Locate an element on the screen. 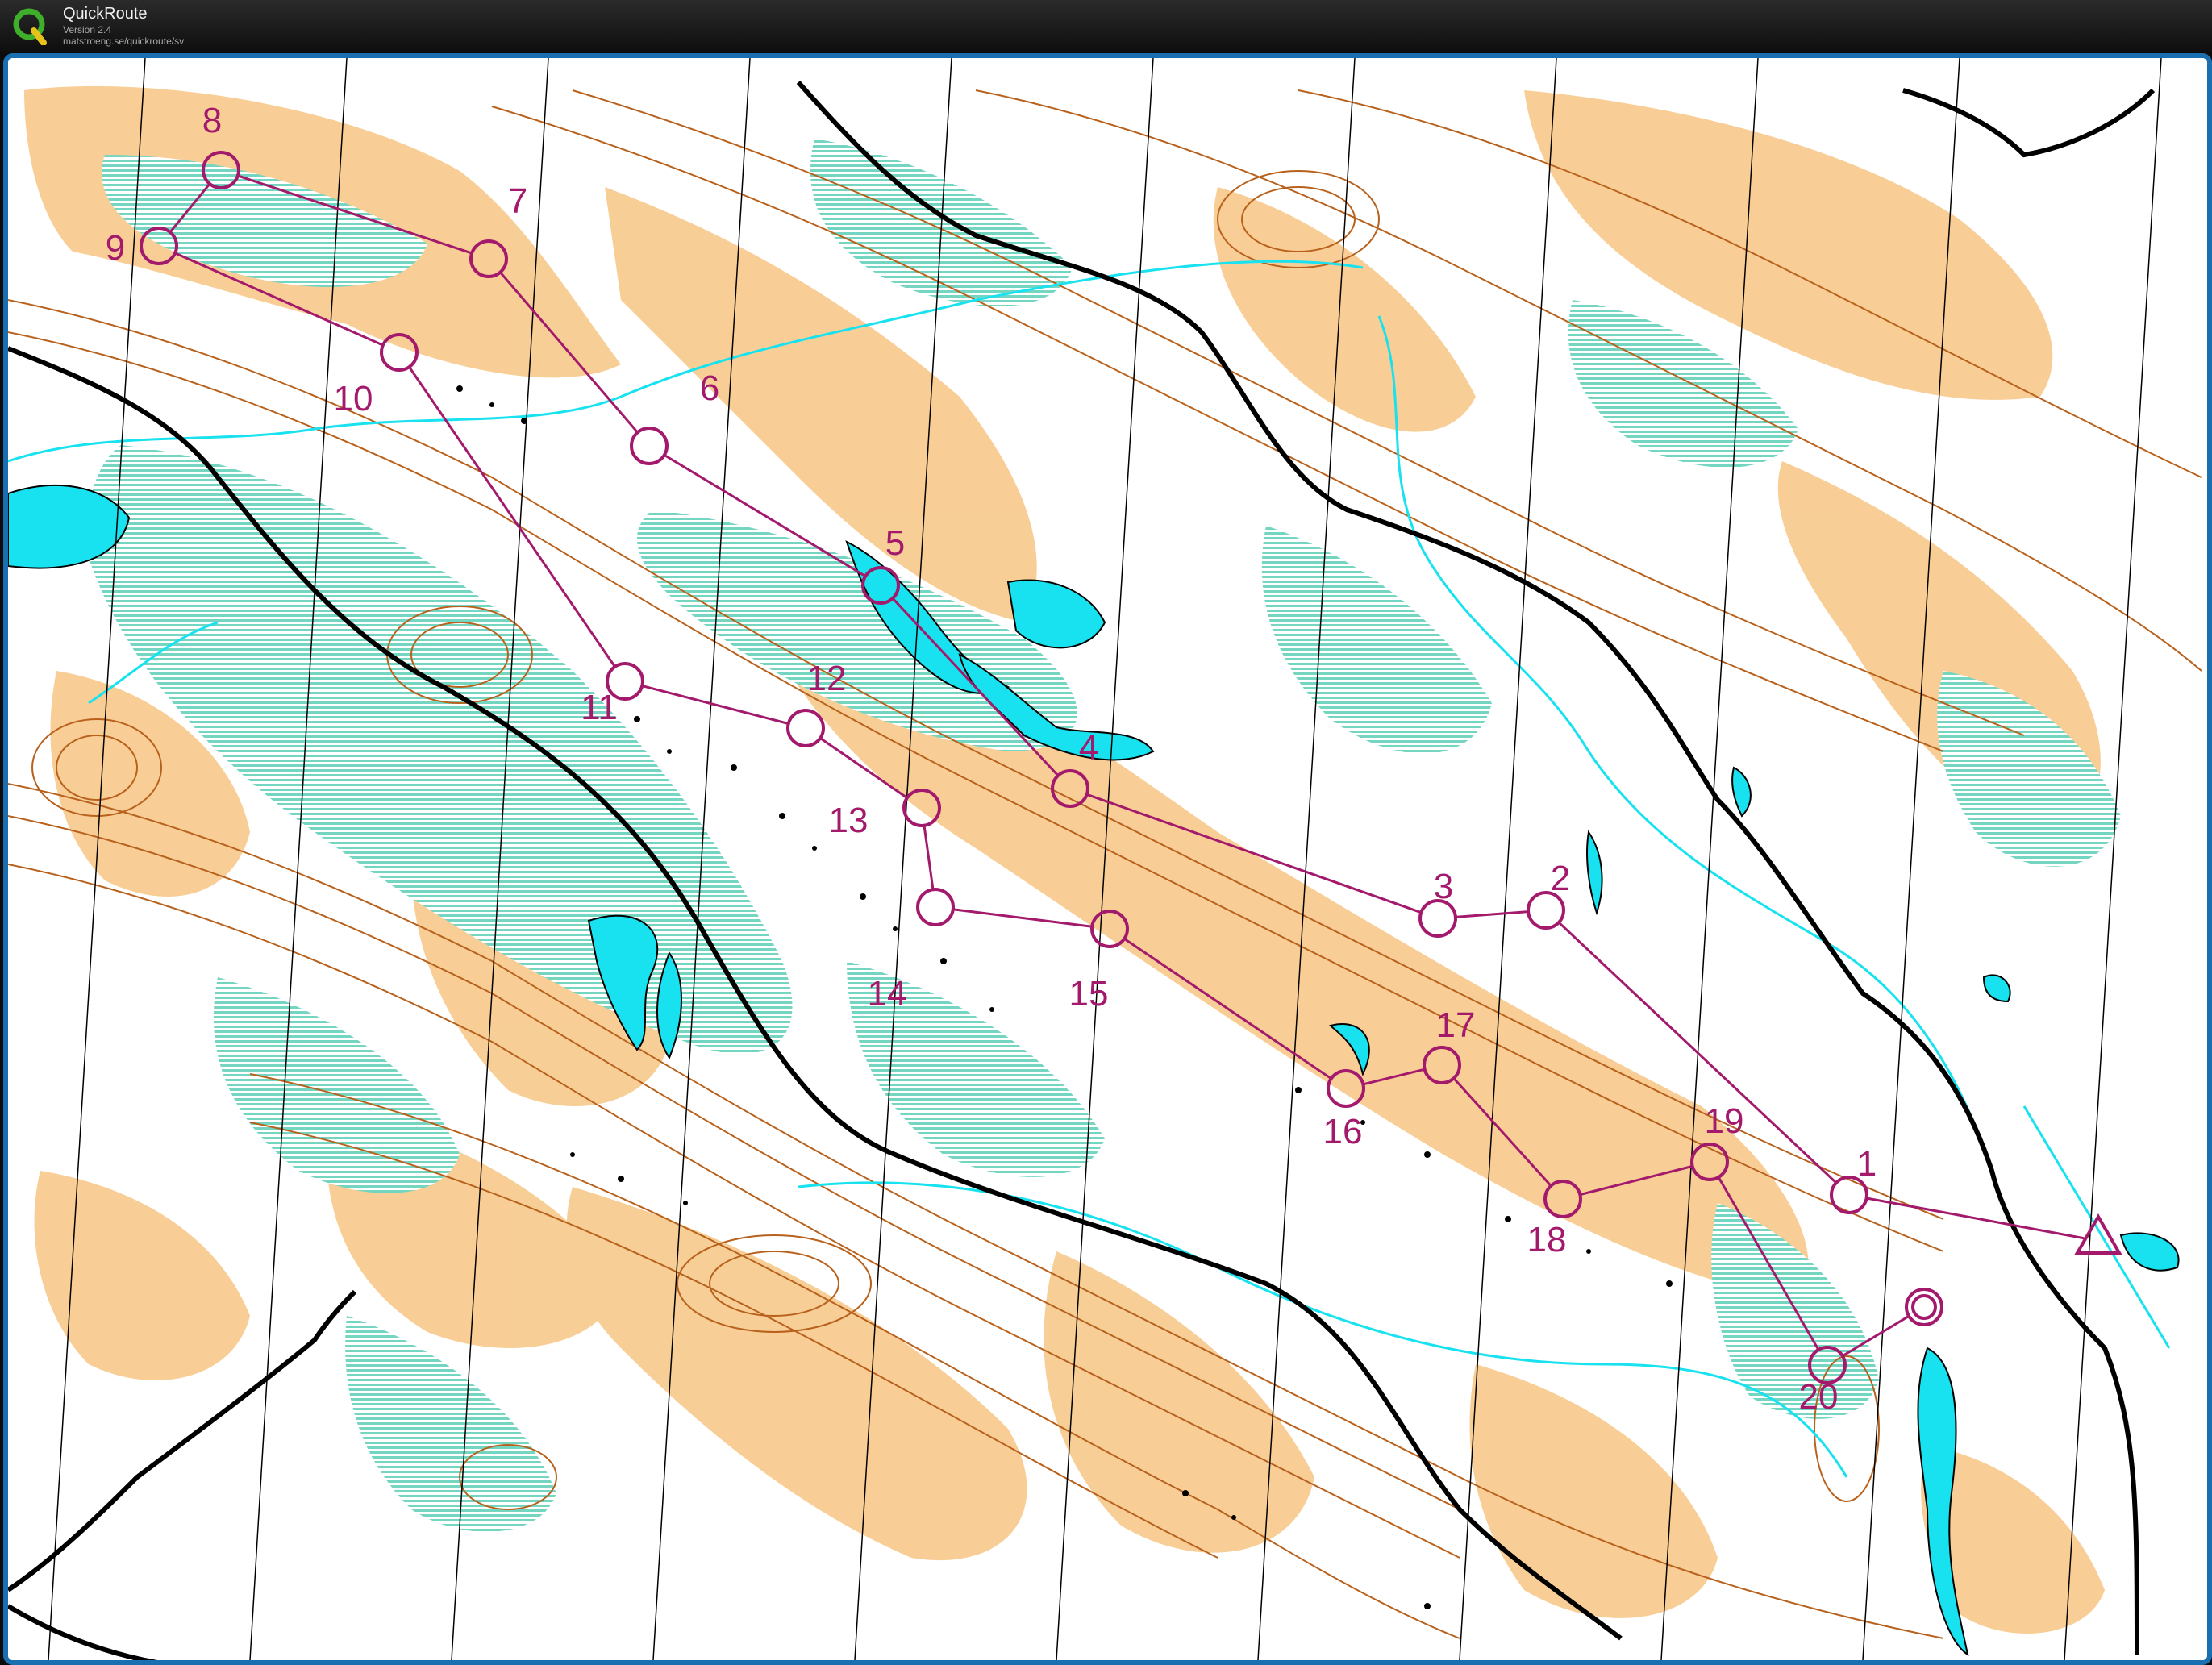  control-number-label: 20 is located at coordinates (1819, 1397).